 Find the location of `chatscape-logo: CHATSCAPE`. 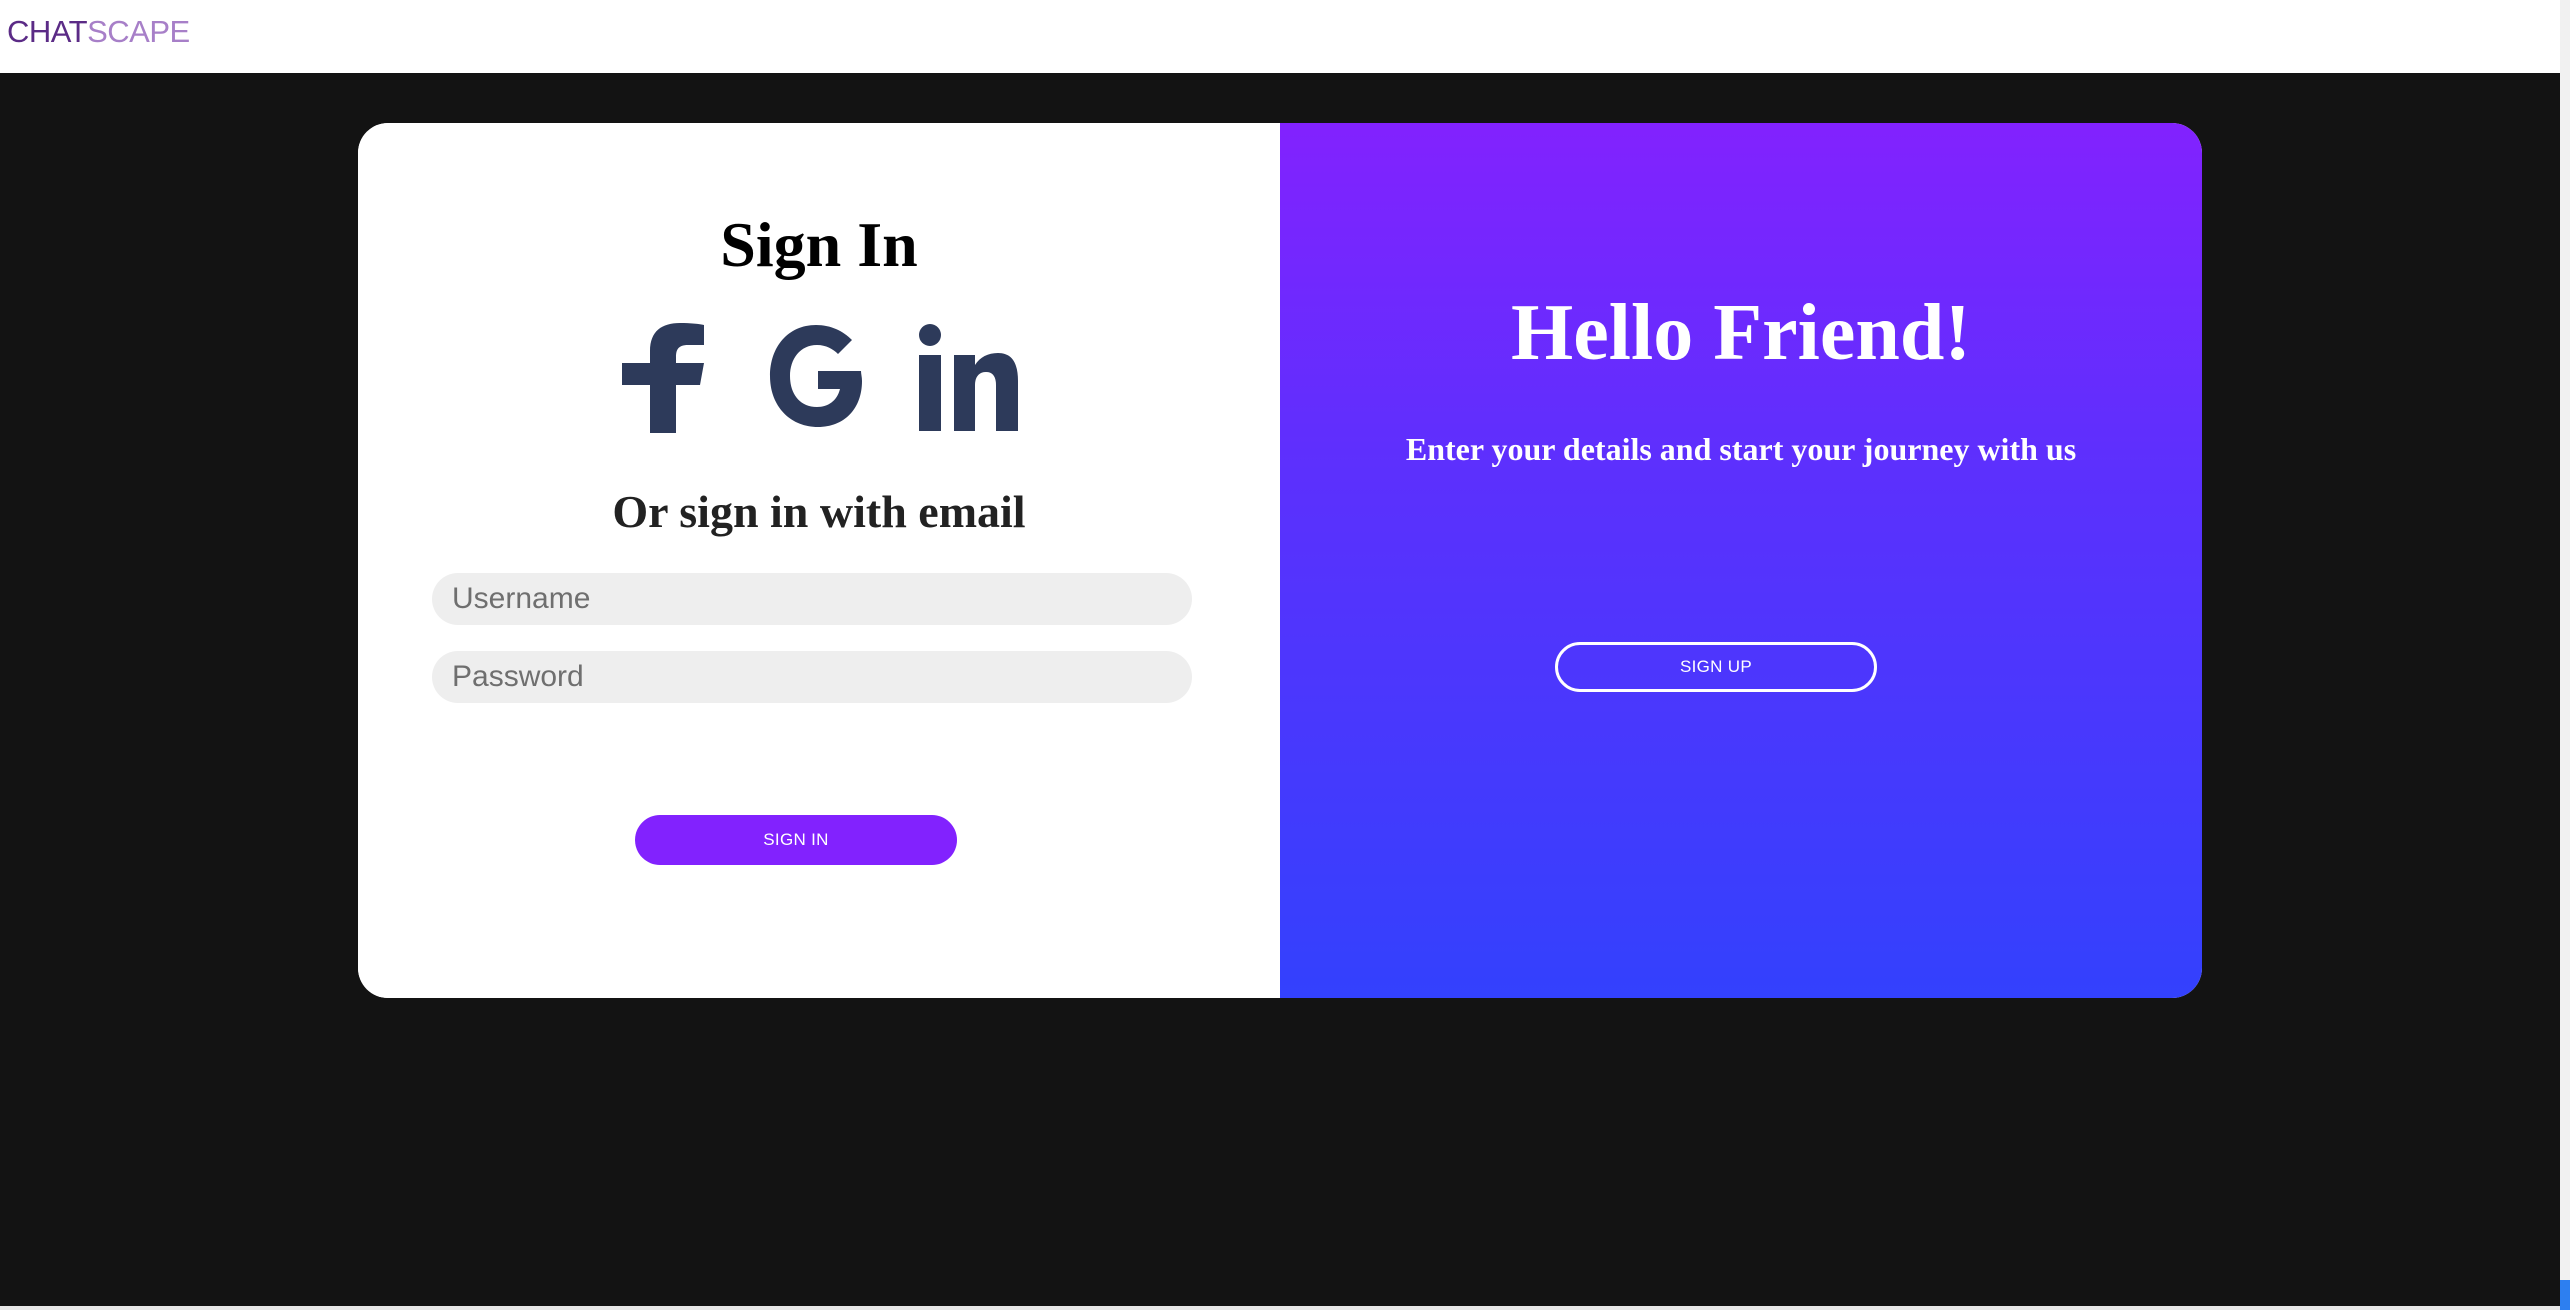

chatscape-logo: CHATSCAPE is located at coordinates (98, 31).